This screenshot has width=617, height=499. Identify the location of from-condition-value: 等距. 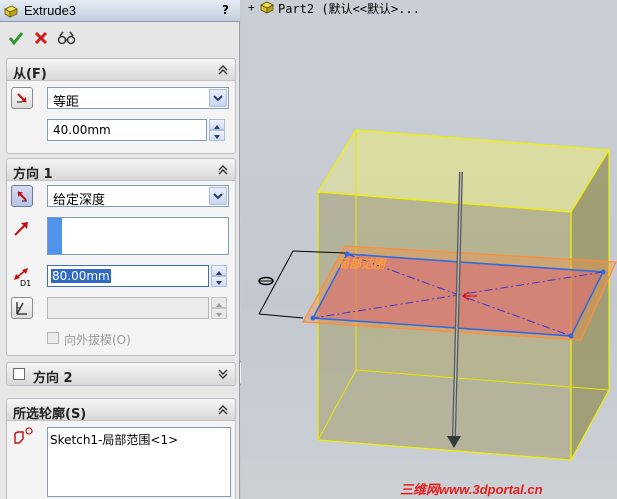
(66, 102).